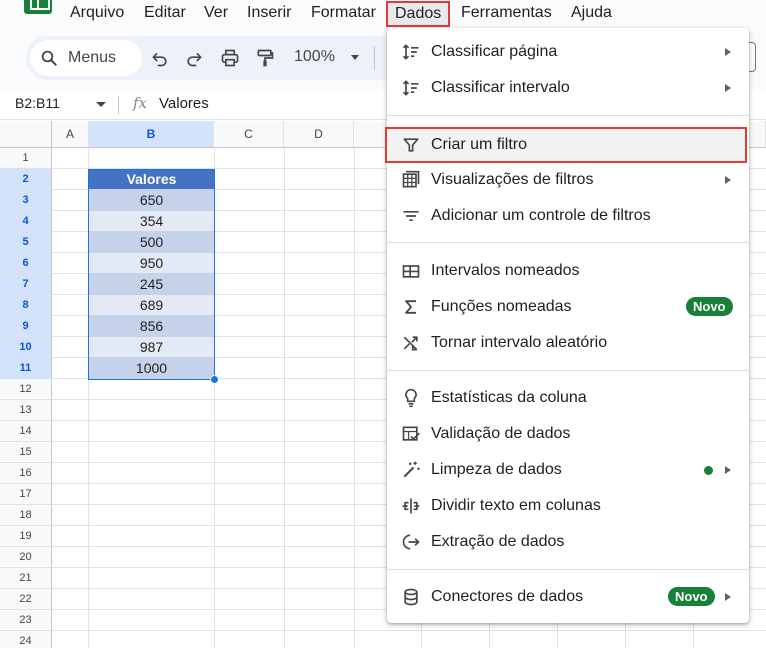  I want to click on row-header: 23, so click(26, 620).